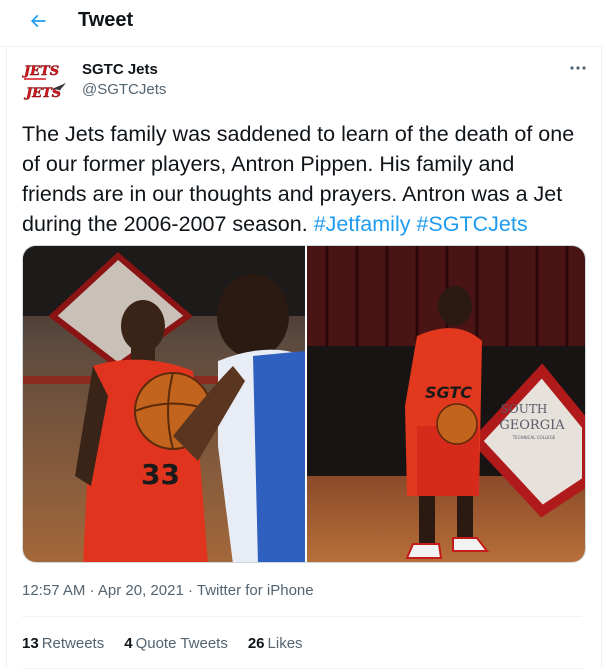  I want to click on retweets-count: 13, so click(30, 643).